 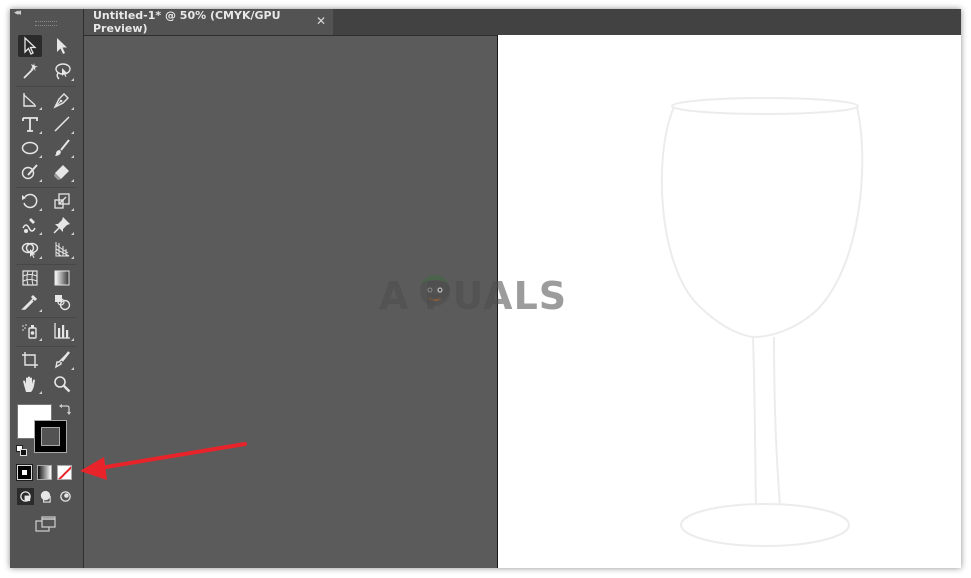 I want to click on draw-inside-button, so click(x=65, y=496).